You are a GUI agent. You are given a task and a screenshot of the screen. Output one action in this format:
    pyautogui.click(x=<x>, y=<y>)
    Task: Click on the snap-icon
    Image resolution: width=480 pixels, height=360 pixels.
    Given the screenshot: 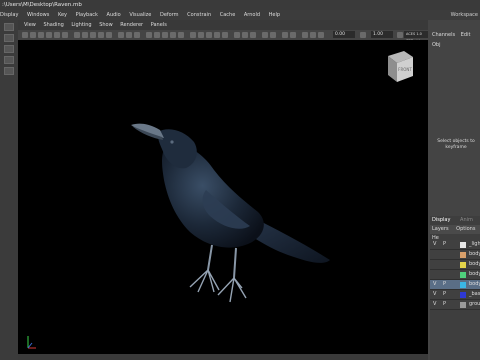 What is the action you would take?
    pyautogui.click(x=225, y=34)
    